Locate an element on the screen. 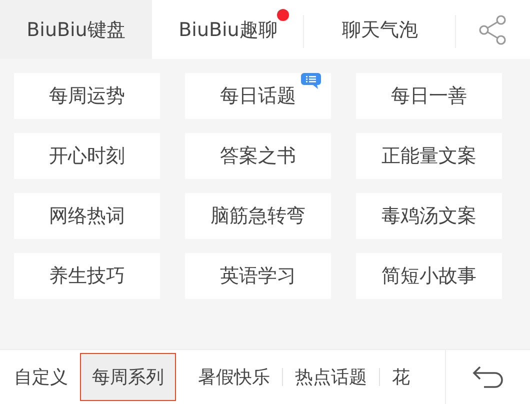  topic-button: 简短小故事 is located at coordinates (429, 276).